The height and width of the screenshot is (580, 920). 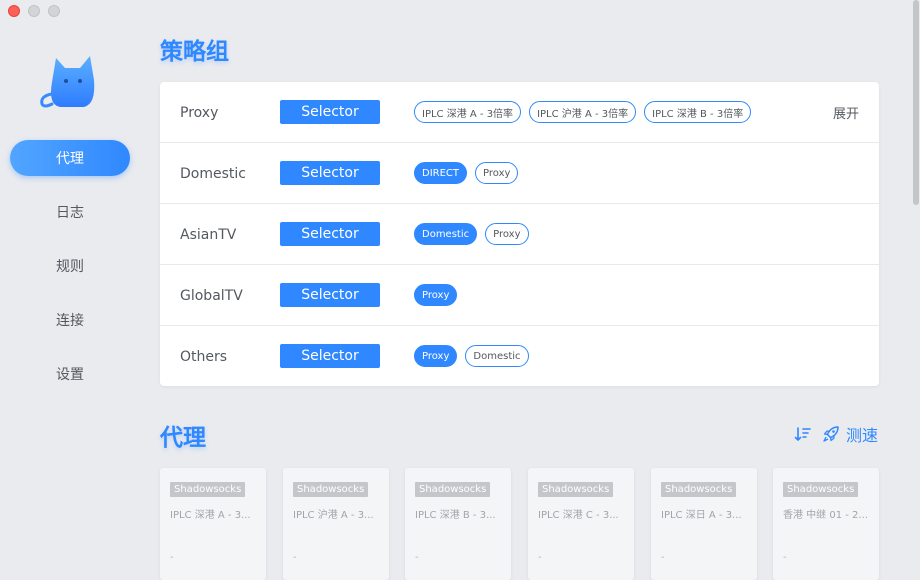 What do you see at coordinates (183, 438) in the screenshot?
I see `proxies-title: 代理` at bounding box center [183, 438].